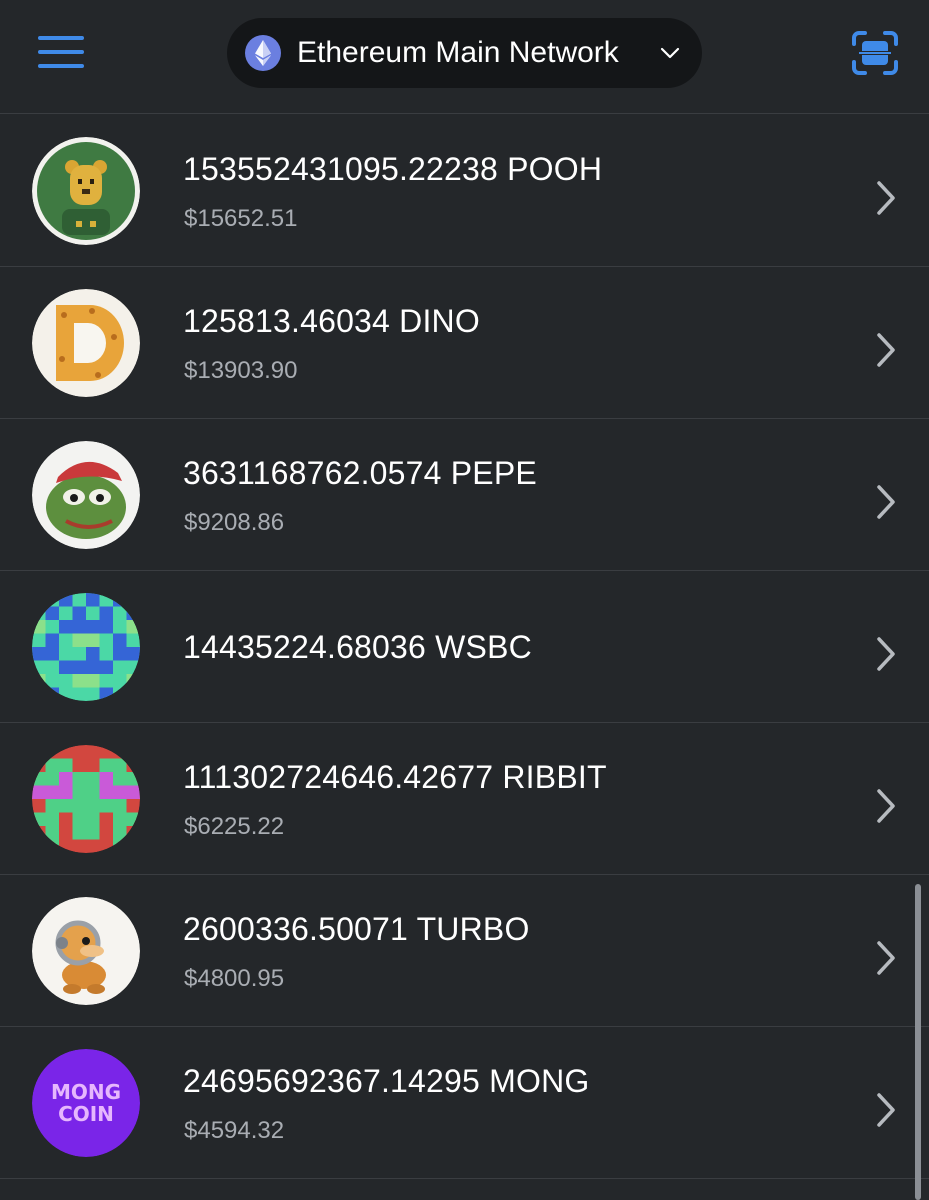 This screenshot has height=1200, width=929. I want to click on dino-token-icon, so click(86, 343).